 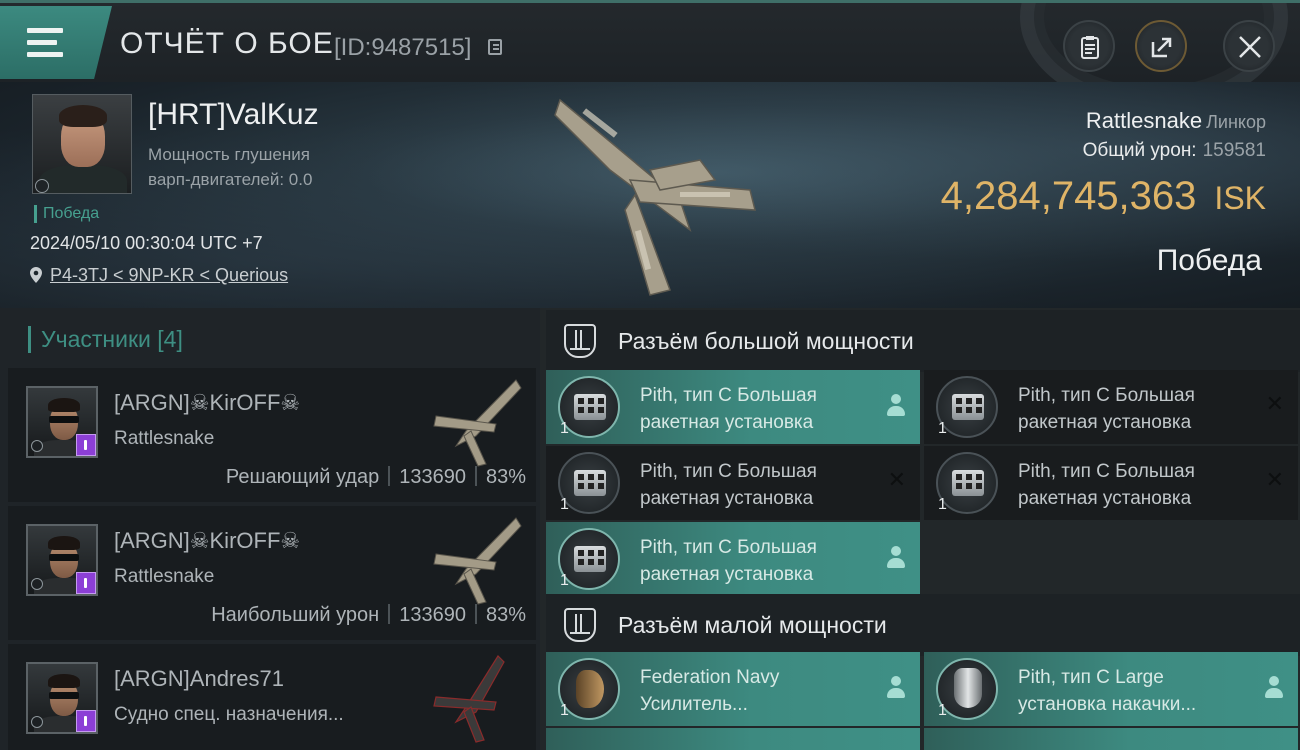 What do you see at coordinates (169, 275) in the screenshot?
I see `location-text: P4-3TJ < 9NP-KR < Querious` at bounding box center [169, 275].